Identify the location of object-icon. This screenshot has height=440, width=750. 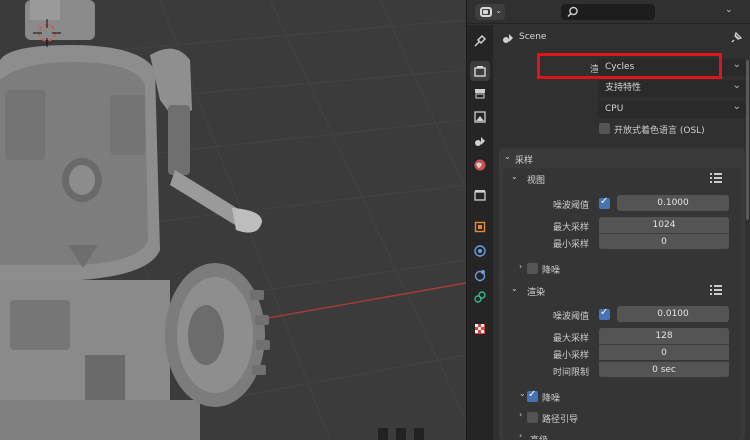
(480, 227).